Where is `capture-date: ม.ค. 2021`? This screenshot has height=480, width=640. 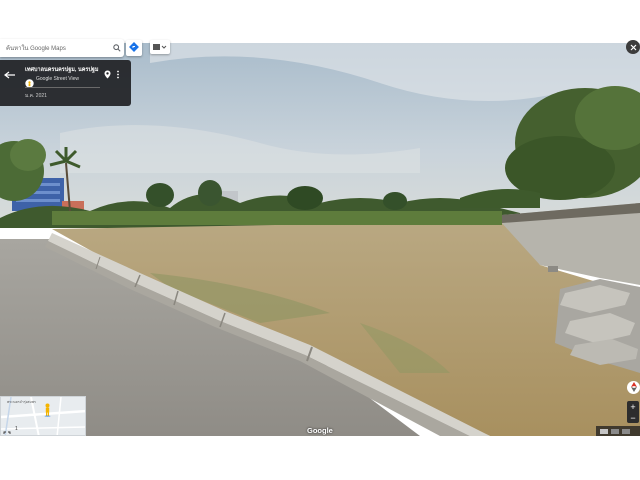 capture-date: ม.ค. 2021 is located at coordinates (36, 96).